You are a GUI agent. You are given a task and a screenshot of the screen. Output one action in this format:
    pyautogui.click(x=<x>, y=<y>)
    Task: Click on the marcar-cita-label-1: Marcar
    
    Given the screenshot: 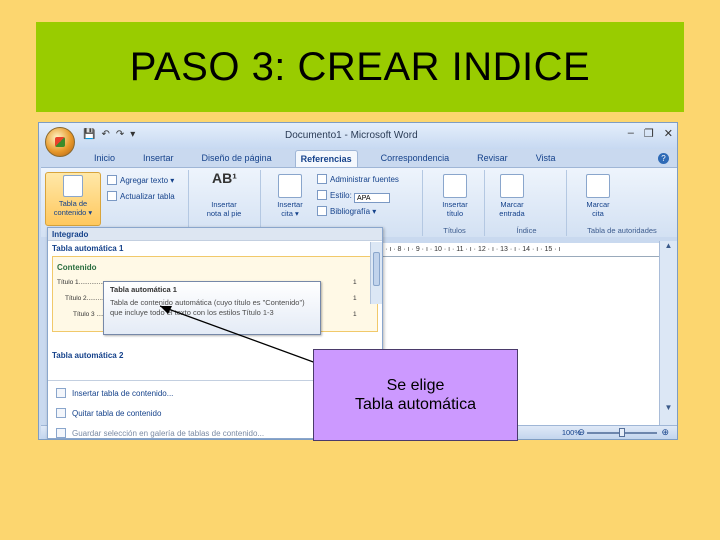 What is the action you would take?
    pyautogui.click(x=598, y=204)
    